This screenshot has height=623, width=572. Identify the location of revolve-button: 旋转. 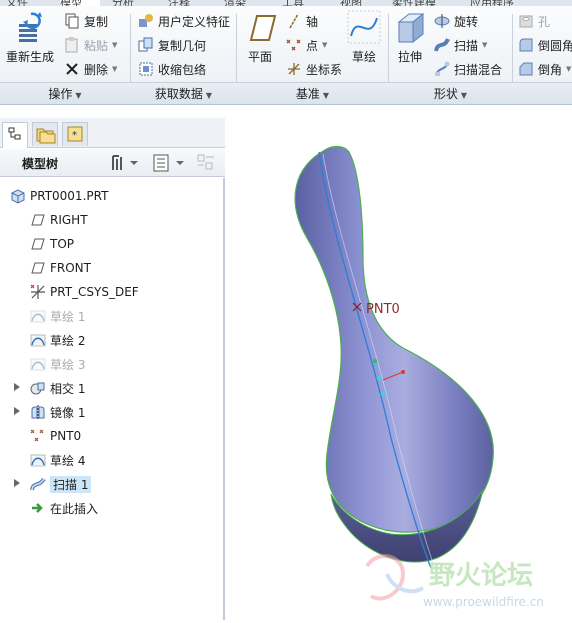
(456, 21).